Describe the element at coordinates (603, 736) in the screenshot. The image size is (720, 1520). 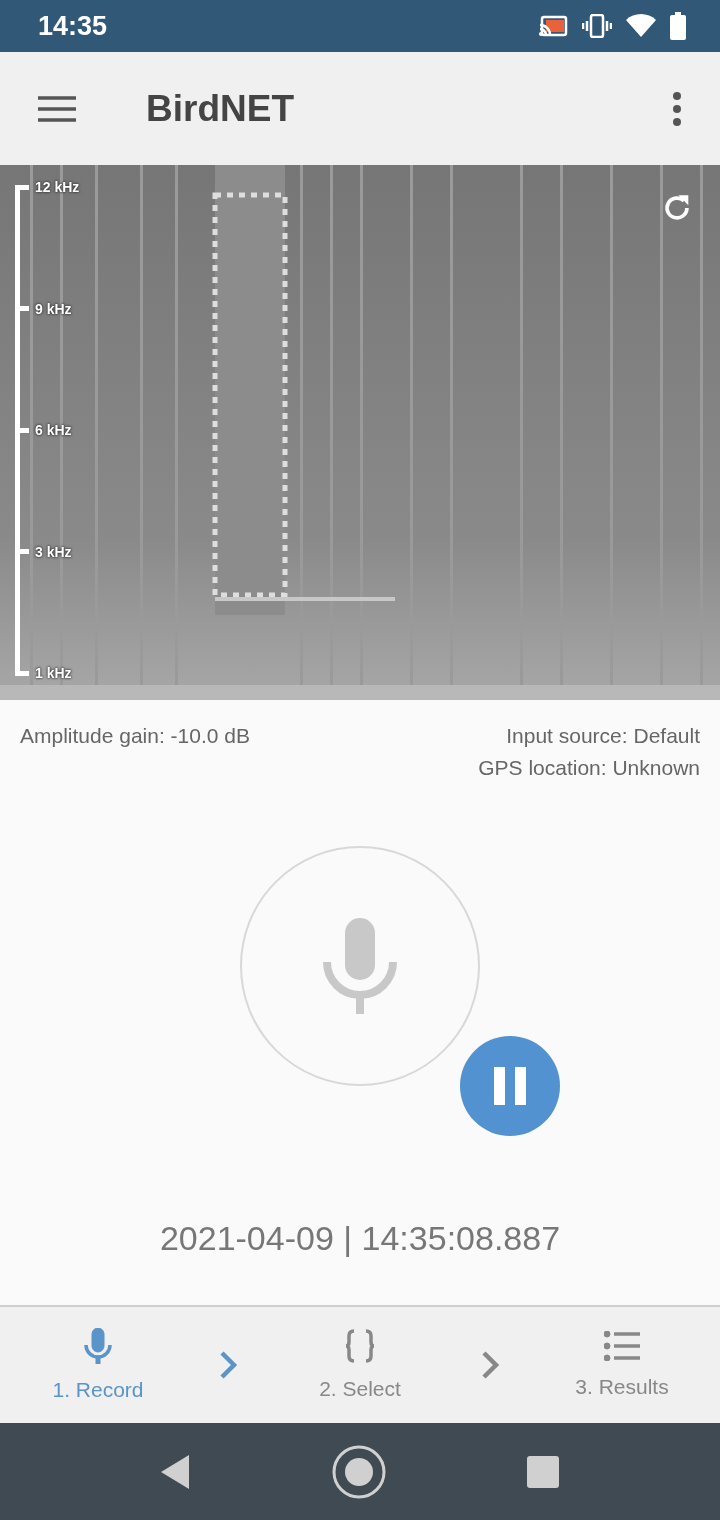
I see `input-source-text: Input source: Default` at that location.